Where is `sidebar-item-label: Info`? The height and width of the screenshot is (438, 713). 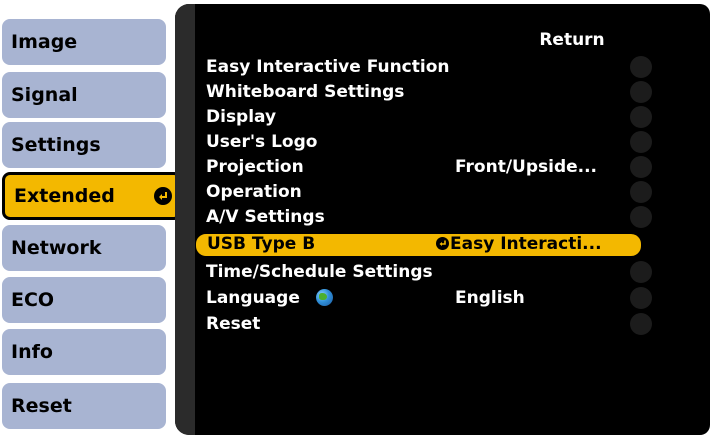
sidebar-item-label: Info is located at coordinates (32, 352).